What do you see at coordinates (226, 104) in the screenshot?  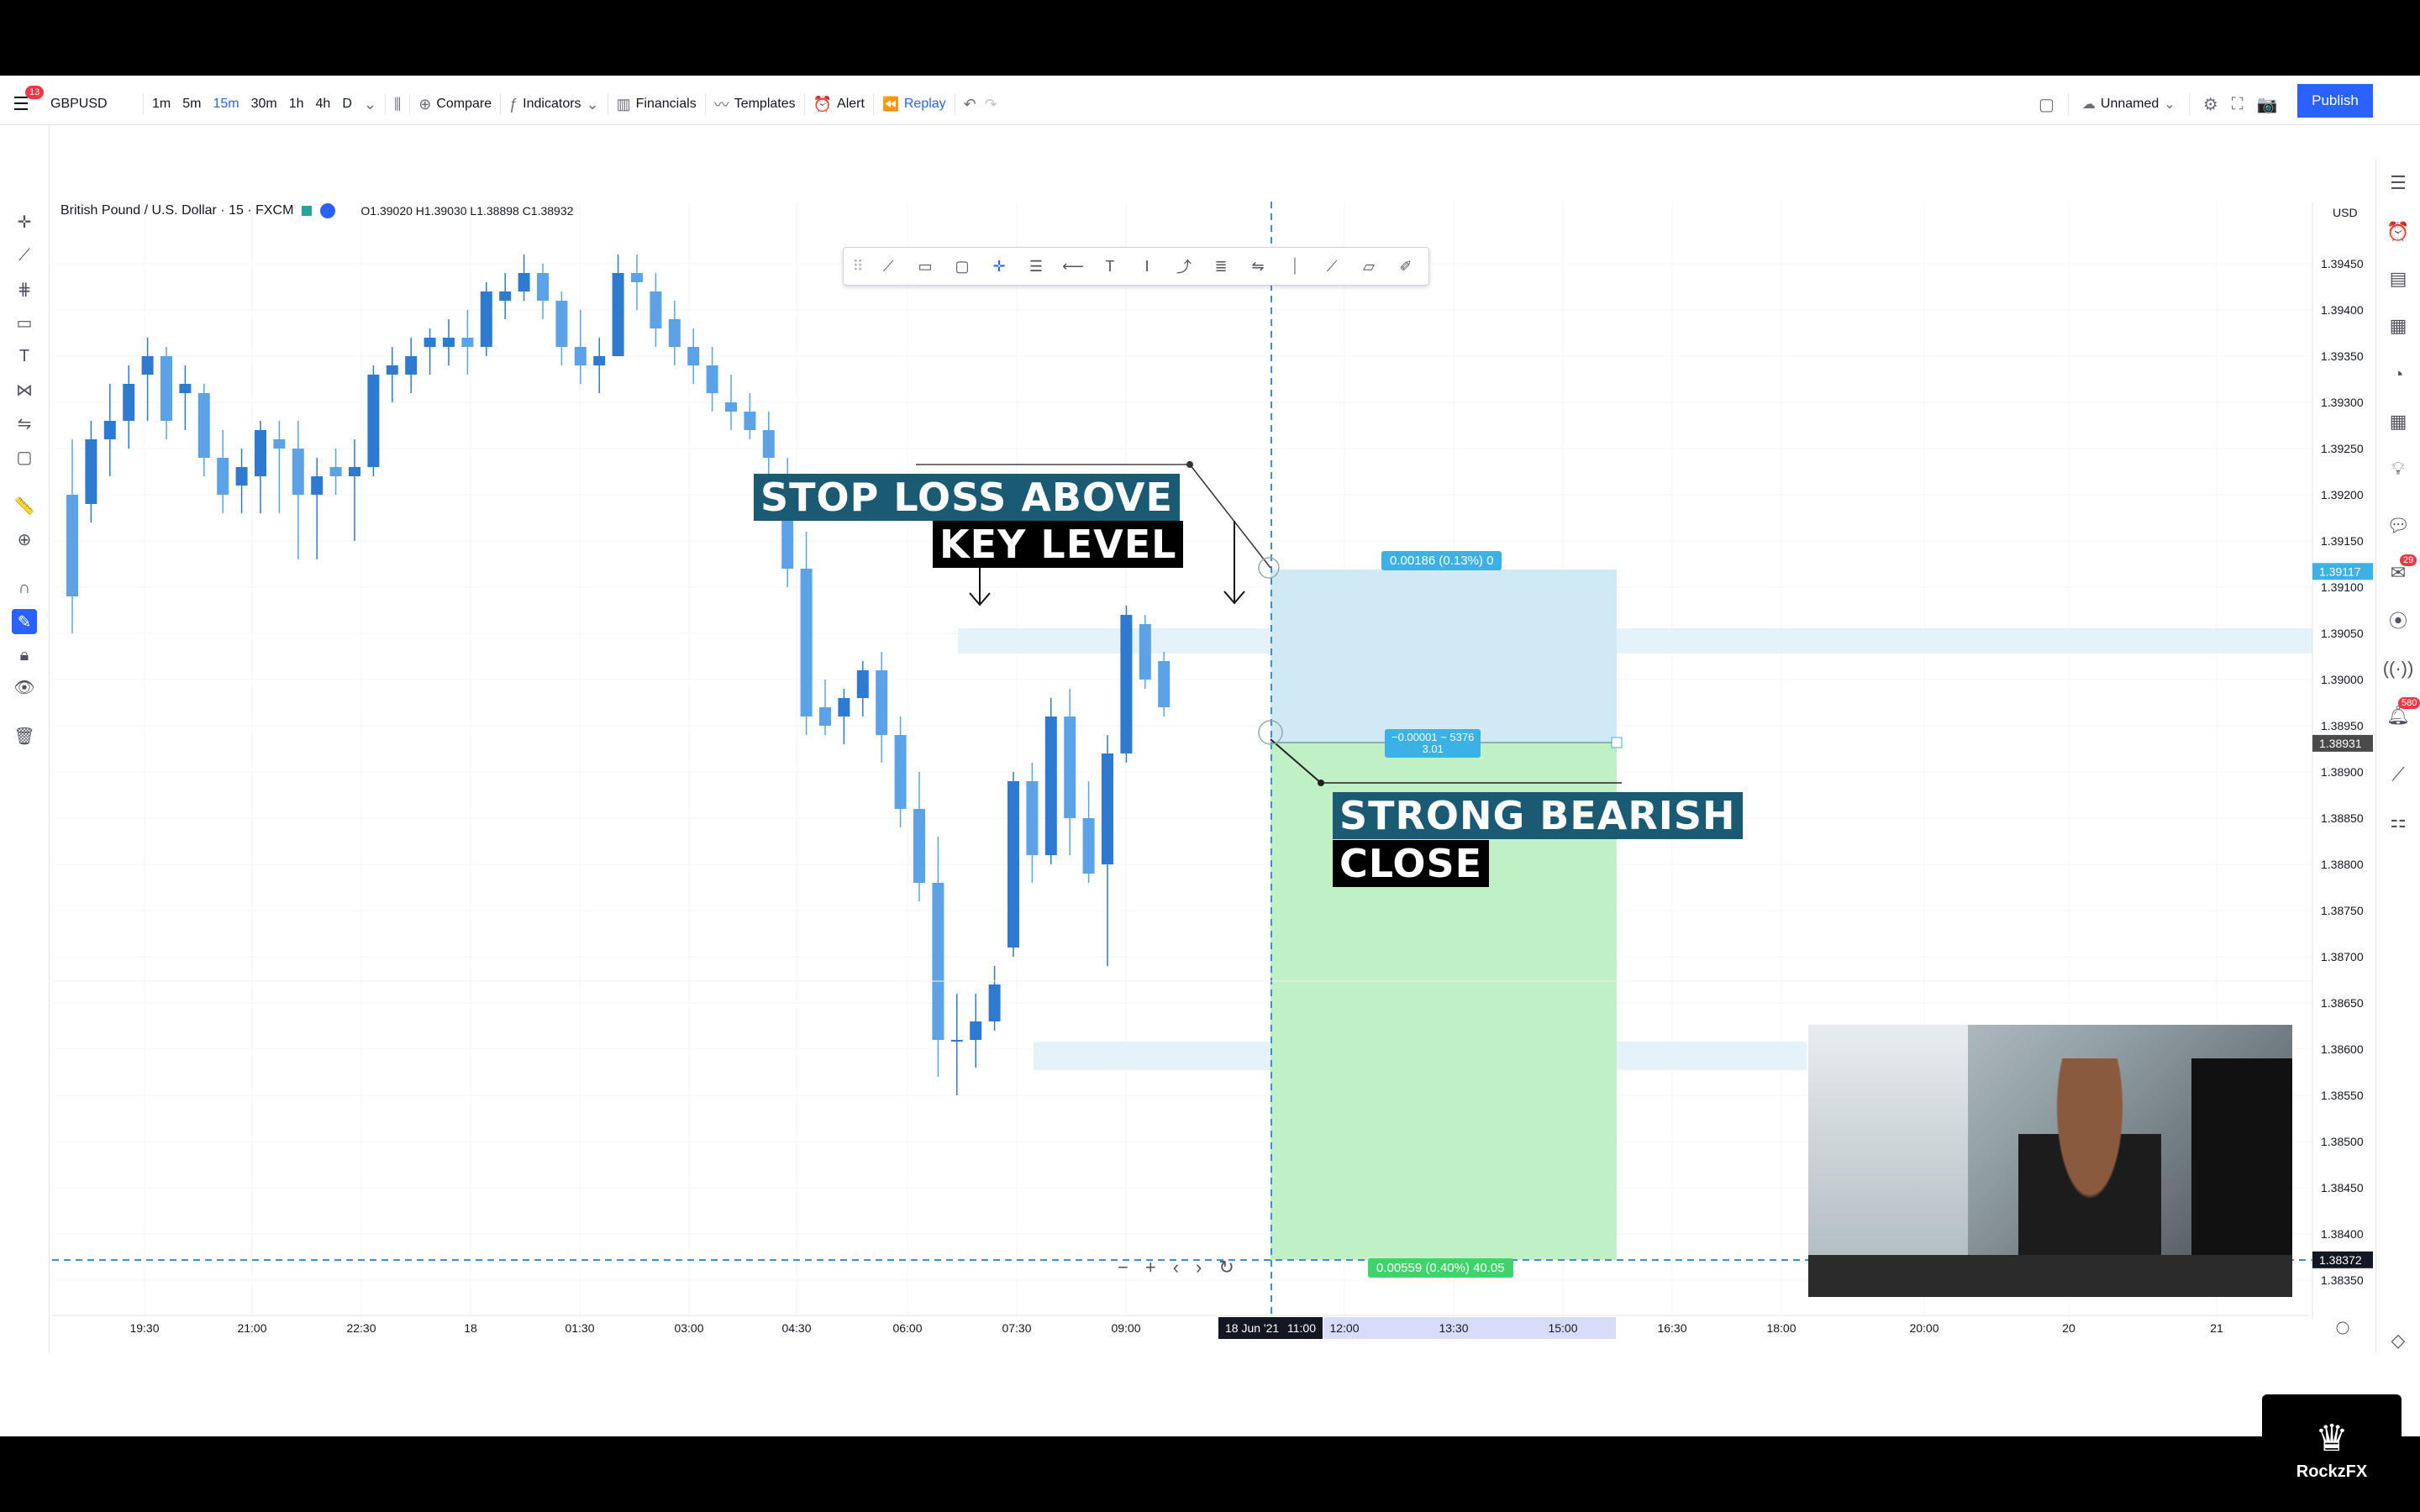 I see `interval-15m: 15m` at bounding box center [226, 104].